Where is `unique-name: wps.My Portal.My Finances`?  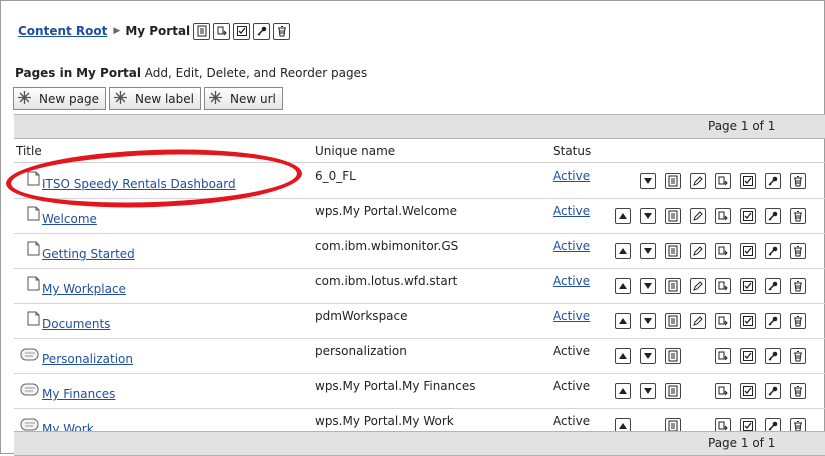 unique-name: wps.My Portal.My Finances is located at coordinates (395, 386).